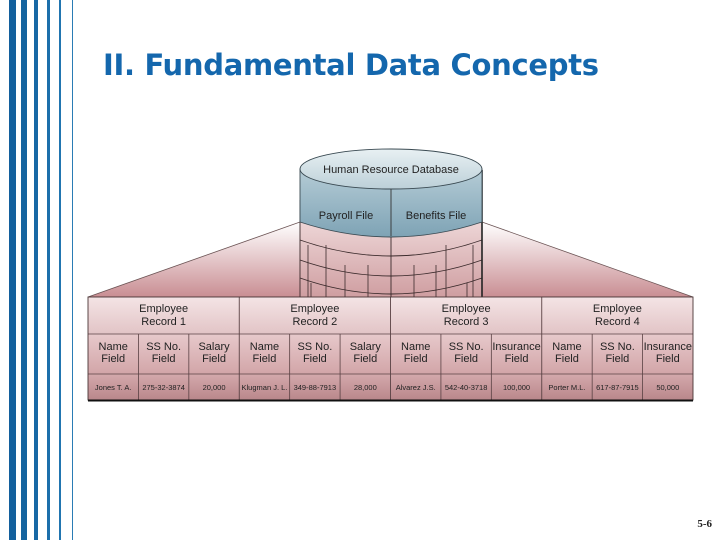 The width and height of the screenshot is (720, 540). Describe the element at coordinates (315, 387) in the screenshot. I see `field-value: 349-88-7913` at that location.